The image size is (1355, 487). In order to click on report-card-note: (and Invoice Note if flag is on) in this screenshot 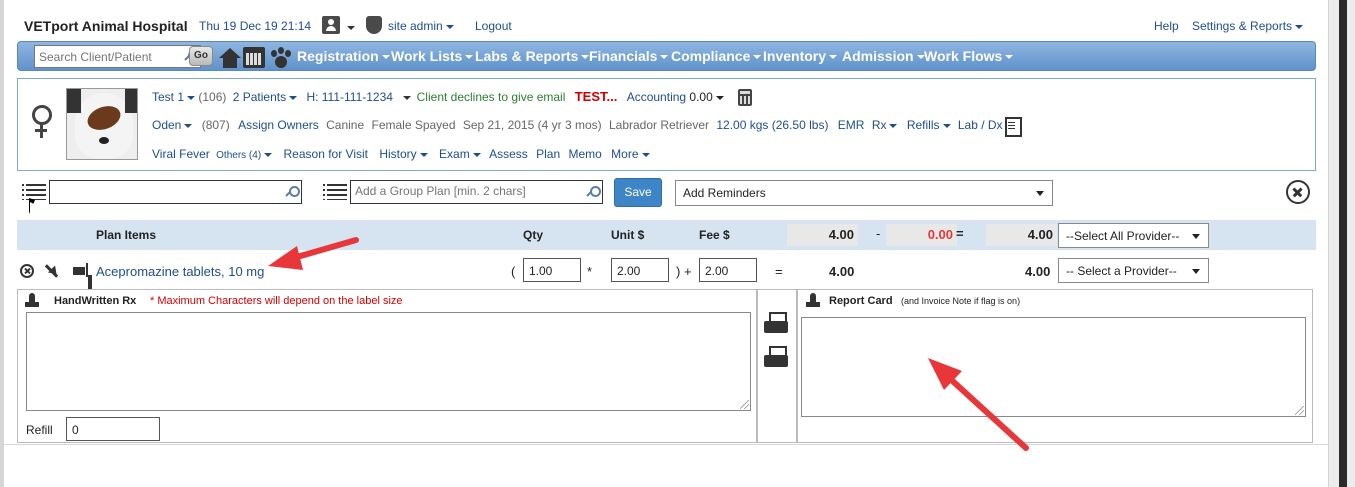, I will do `click(961, 301)`.